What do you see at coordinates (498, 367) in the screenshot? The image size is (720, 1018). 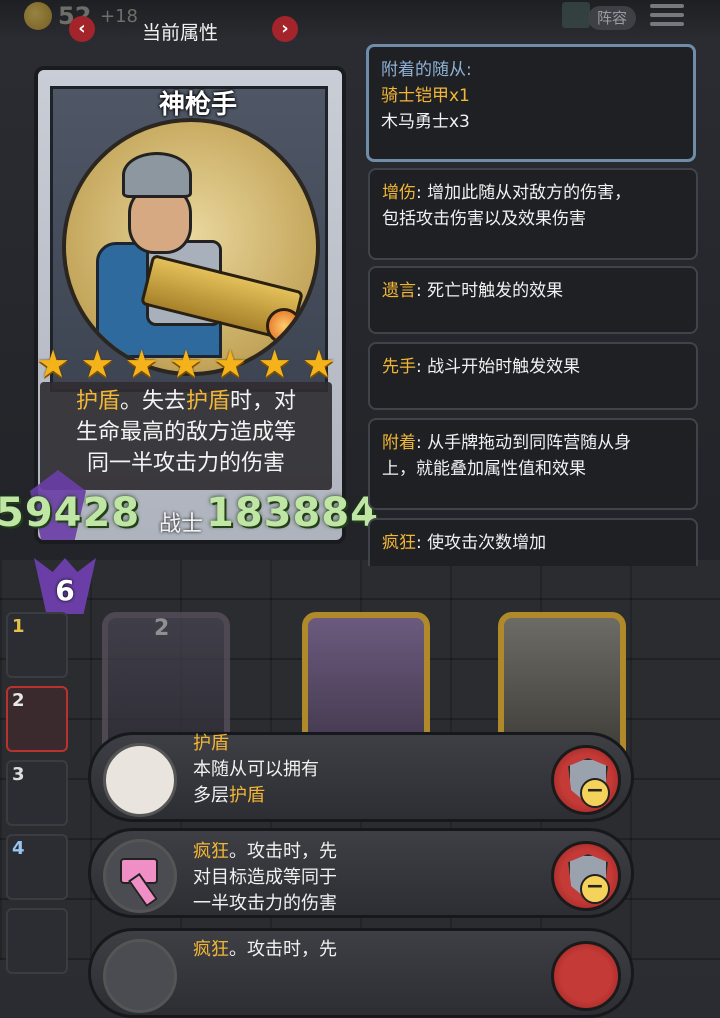 I see `keyword-text: : 战斗开始时触发效果` at bounding box center [498, 367].